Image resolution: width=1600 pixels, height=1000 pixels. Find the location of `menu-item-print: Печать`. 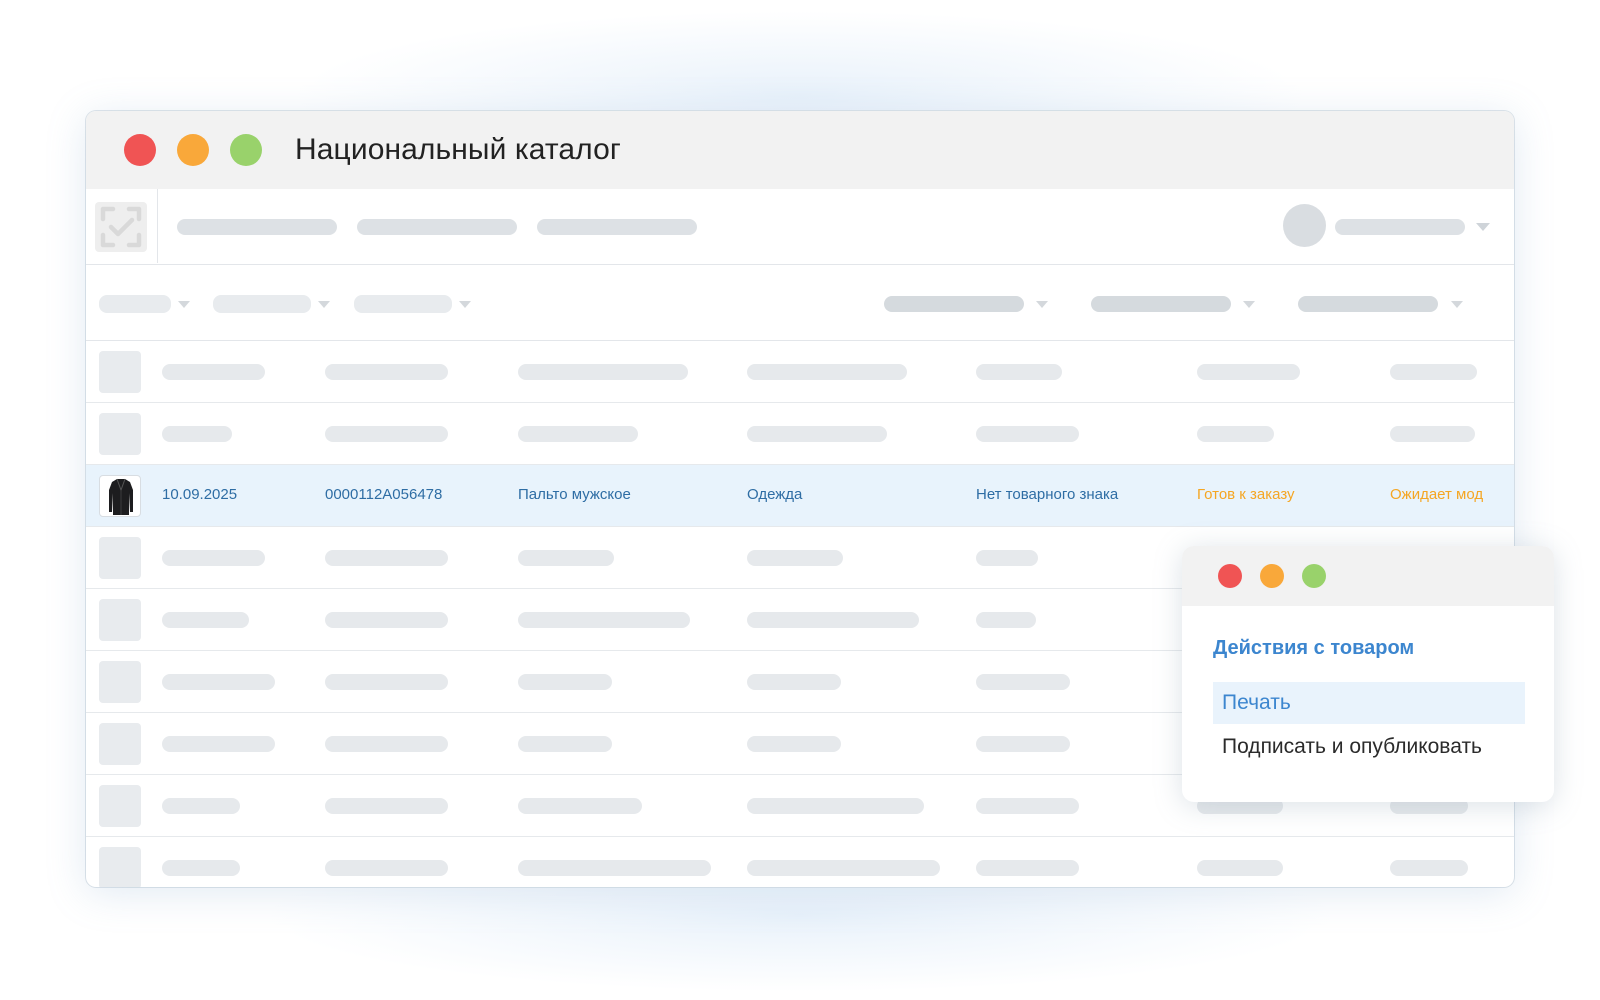

menu-item-print: Печать is located at coordinates (1369, 703).